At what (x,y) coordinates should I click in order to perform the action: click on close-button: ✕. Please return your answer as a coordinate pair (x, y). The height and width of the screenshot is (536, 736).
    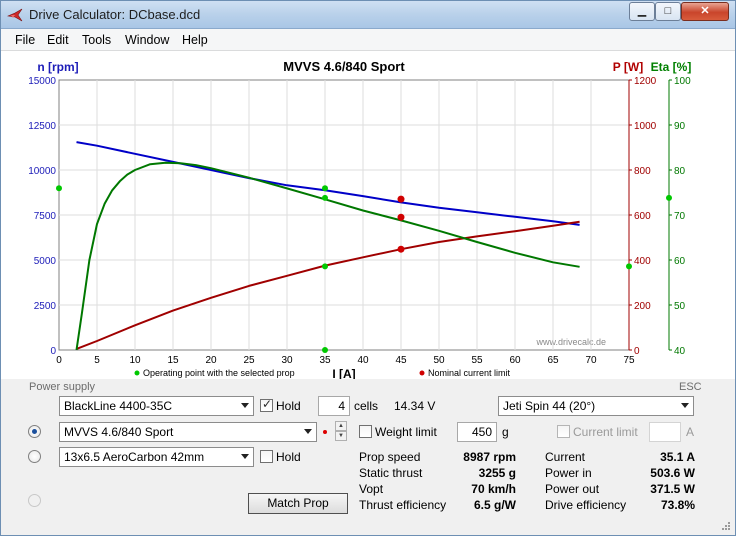
    Looking at the image, I should click on (705, 11).